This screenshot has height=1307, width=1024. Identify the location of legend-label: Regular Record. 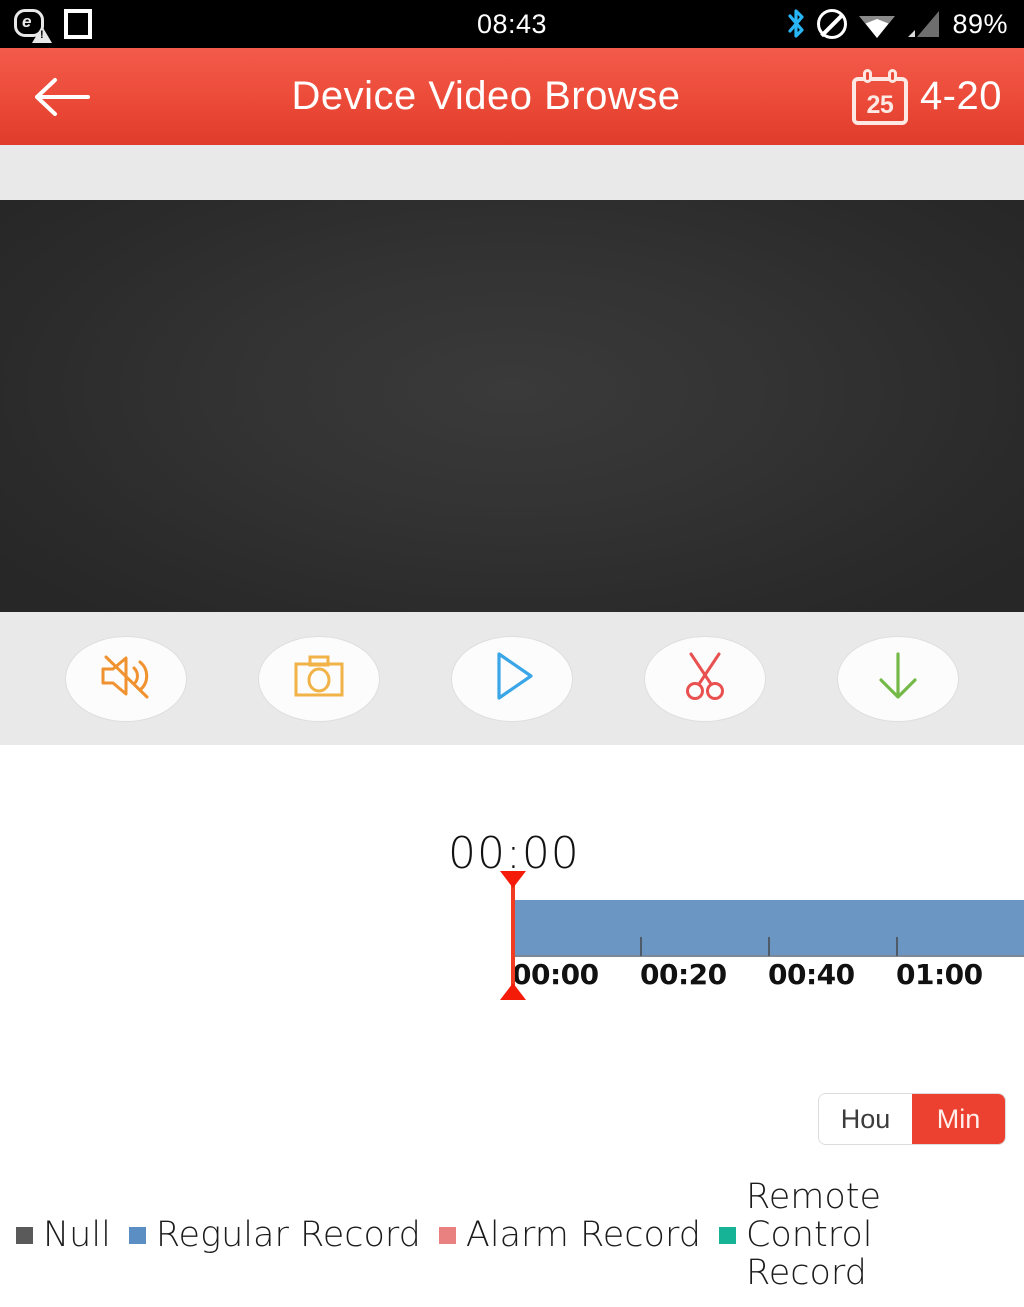
(288, 1235).